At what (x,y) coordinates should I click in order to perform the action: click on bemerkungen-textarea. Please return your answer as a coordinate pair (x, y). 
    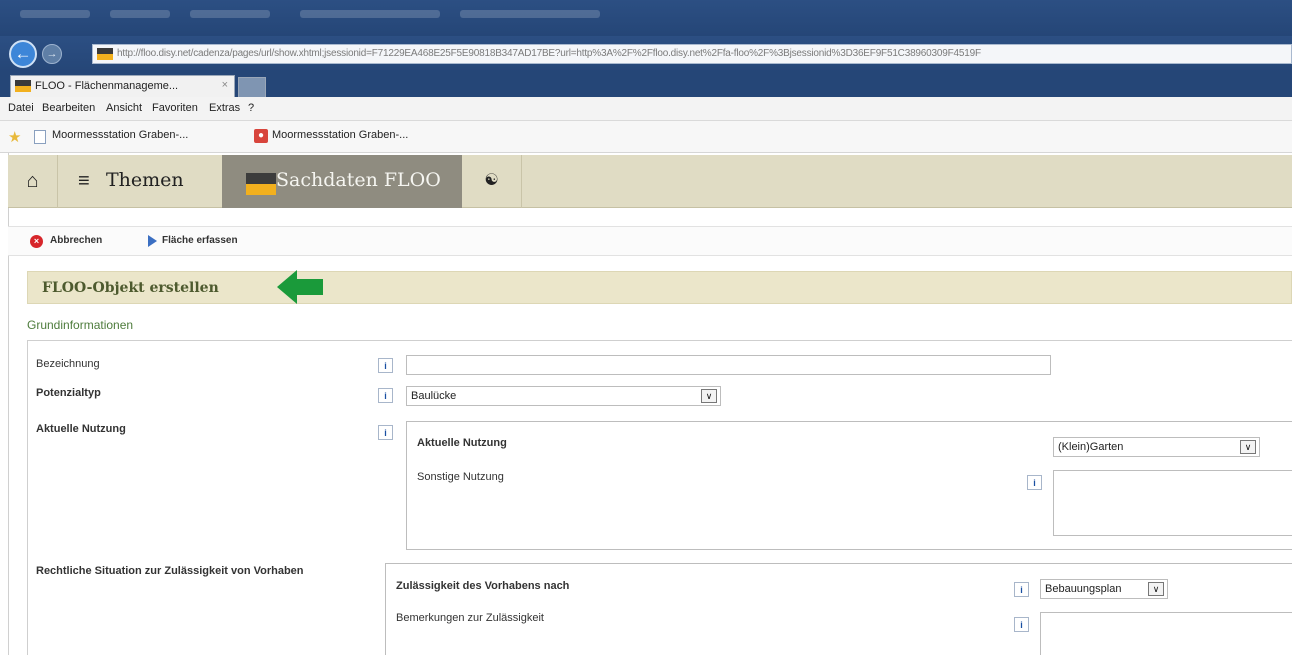
    Looking at the image, I should click on (1166, 633).